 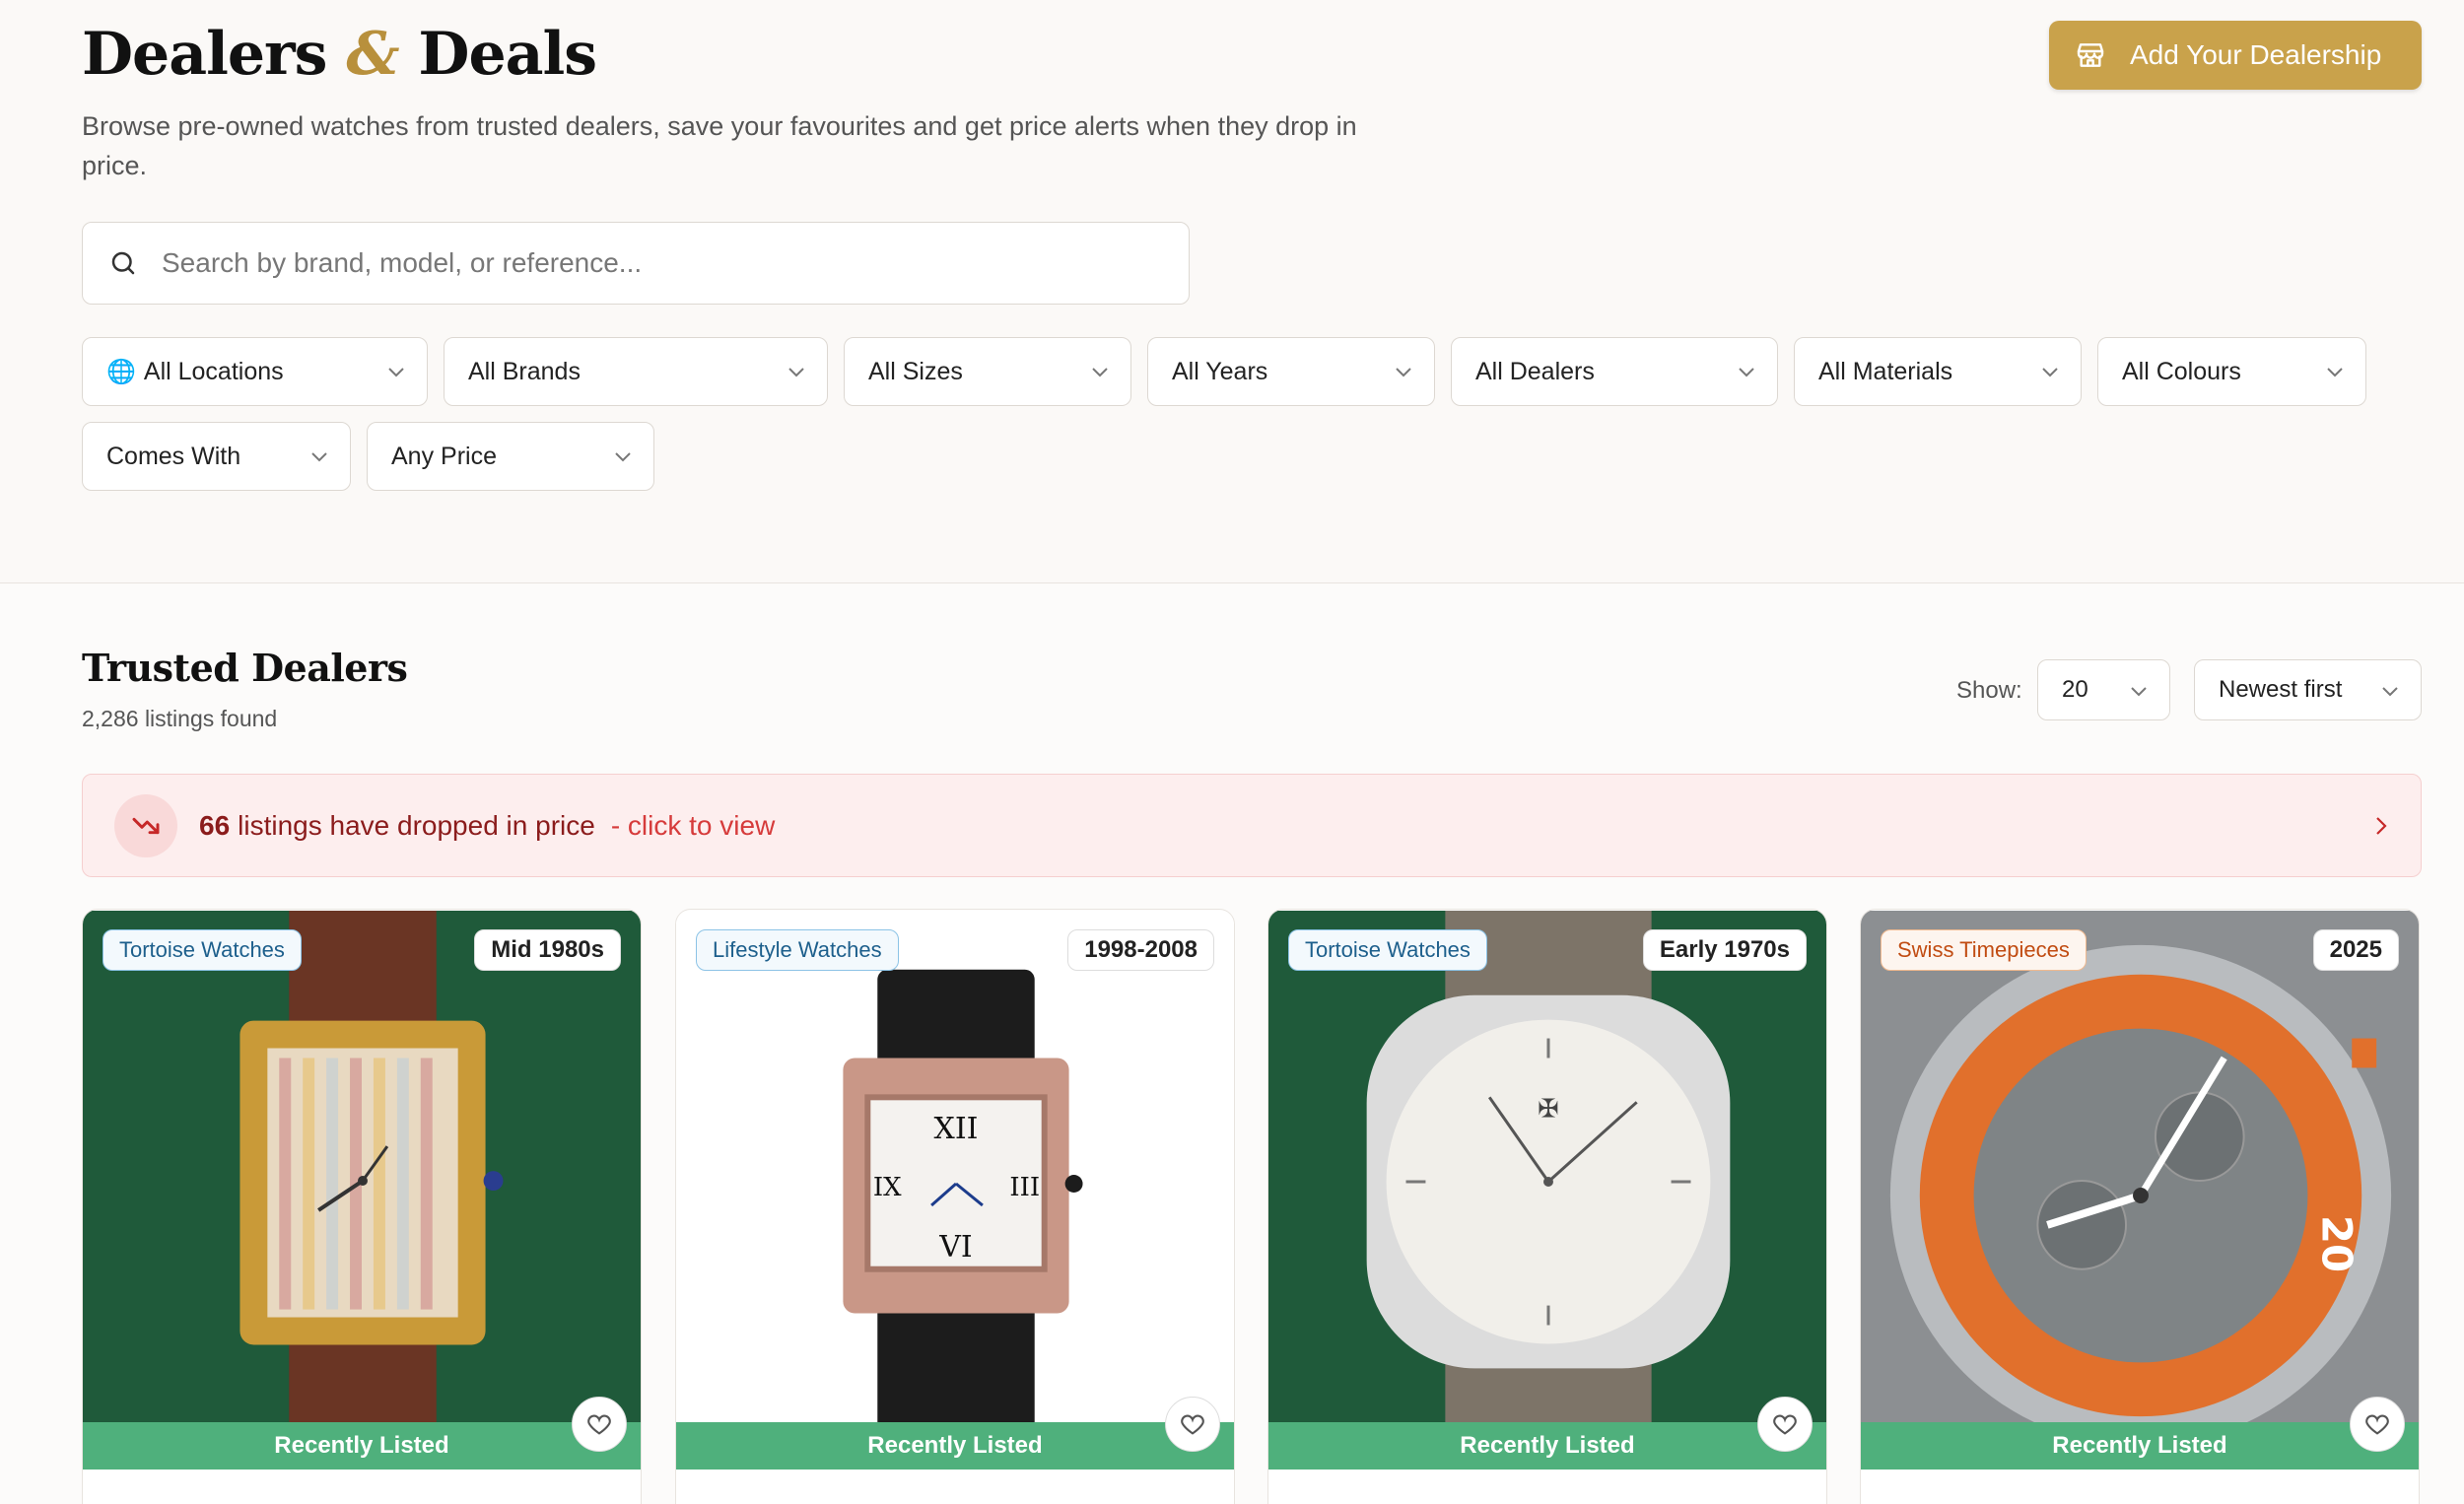 What do you see at coordinates (955, 1247) in the screenshot?
I see `svg-text: VI` at bounding box center [955, 1247].